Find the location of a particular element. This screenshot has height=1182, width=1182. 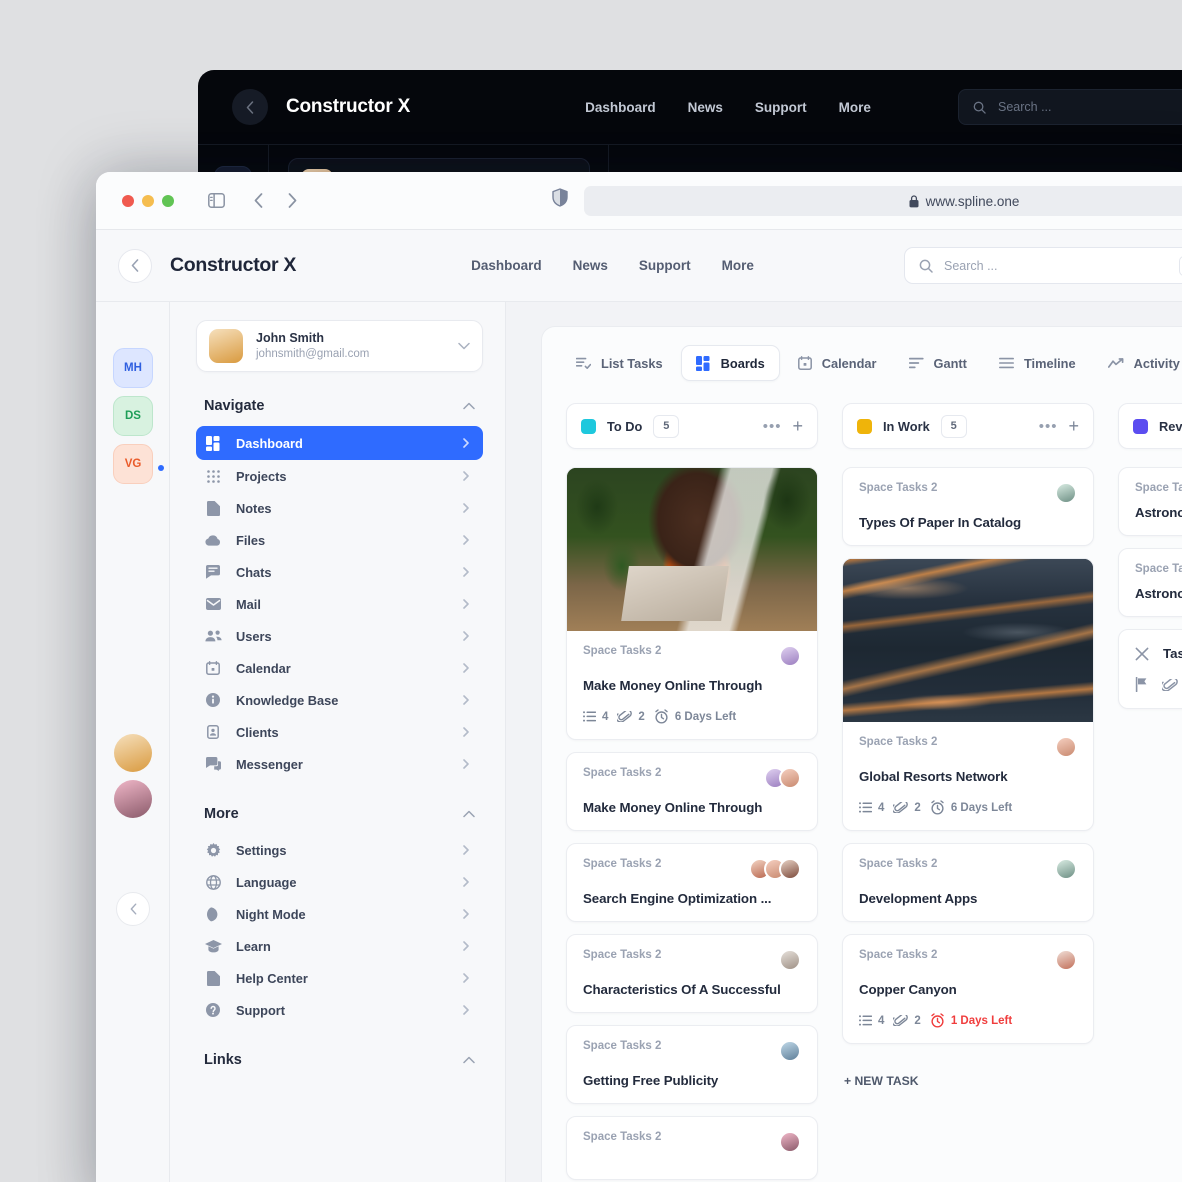

task-card: Space Tasks 2 Types Of Paper In Catalog is located at coordinates (968, 506).